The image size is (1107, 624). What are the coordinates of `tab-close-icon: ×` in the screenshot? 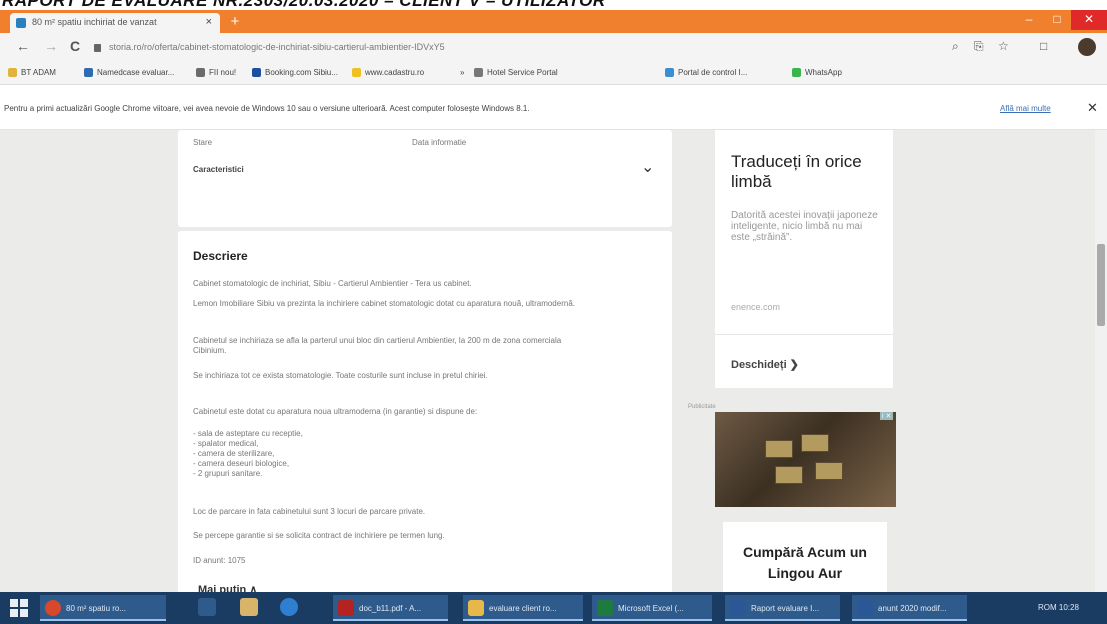 It's located at (209, 22).